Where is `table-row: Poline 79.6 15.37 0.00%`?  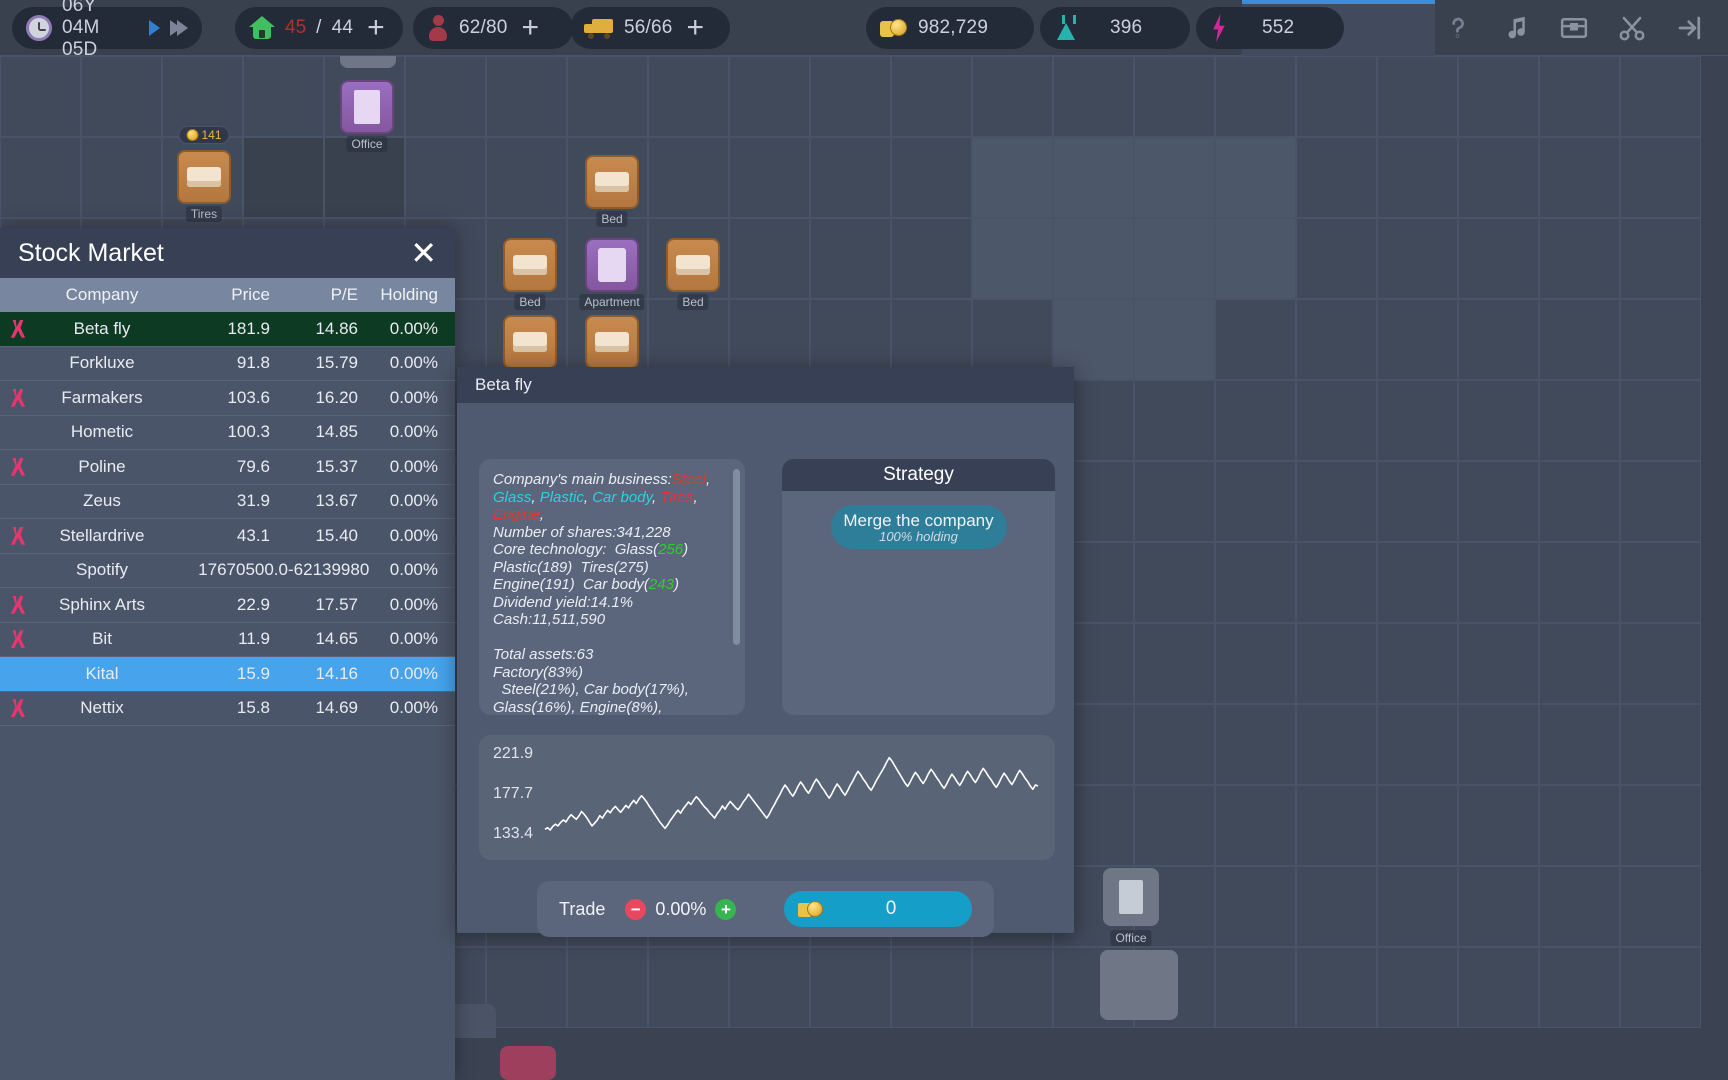 table-row: Poline 79.6 15.37 0.00% is located at coordinates (227, 467).